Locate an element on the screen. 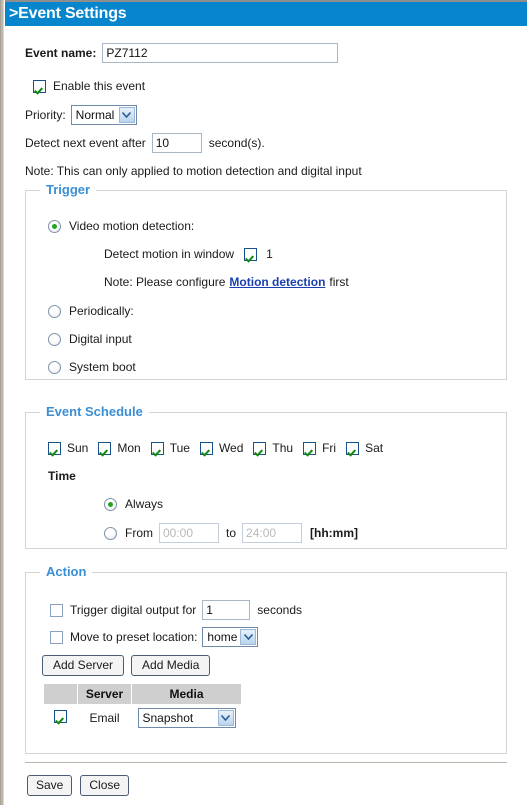  day-checkbox-group: Sun Mon Tue Wed Thu Fri Sat is located at coordinates (215, 448).